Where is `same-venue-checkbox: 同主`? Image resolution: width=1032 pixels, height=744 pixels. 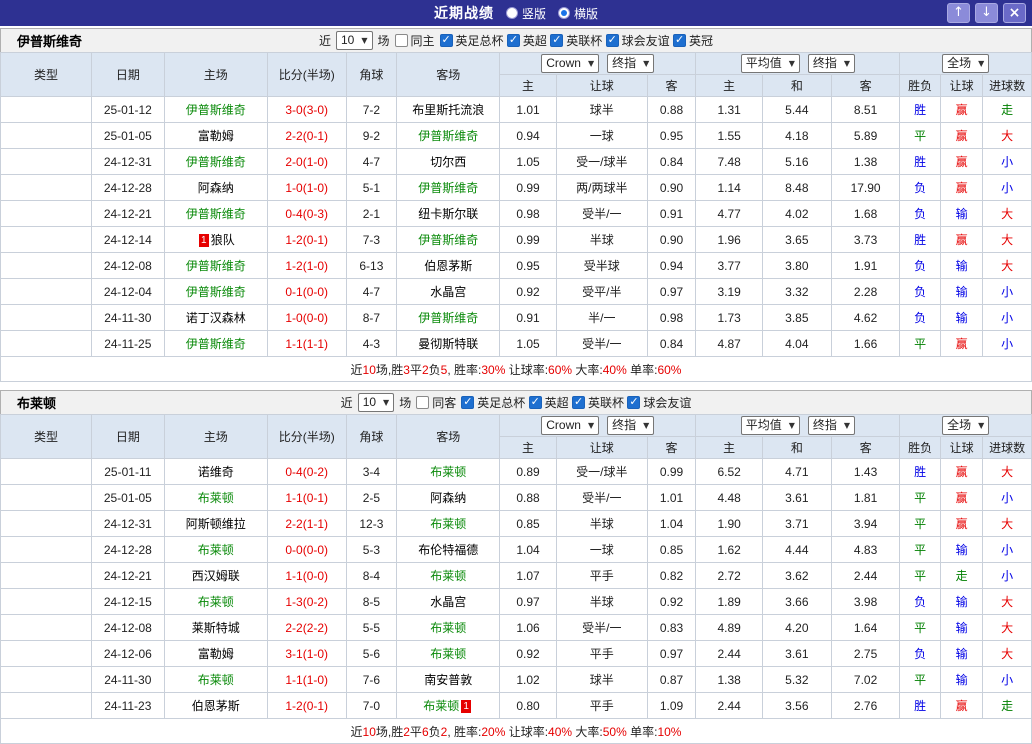
same-venue-checkbox: 同主 is located at coordinates (414, 40).